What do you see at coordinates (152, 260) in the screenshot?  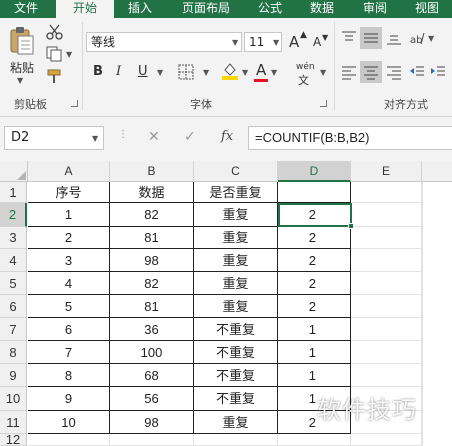 I see `cell-b4: 98` at bounding box center [152, 260].